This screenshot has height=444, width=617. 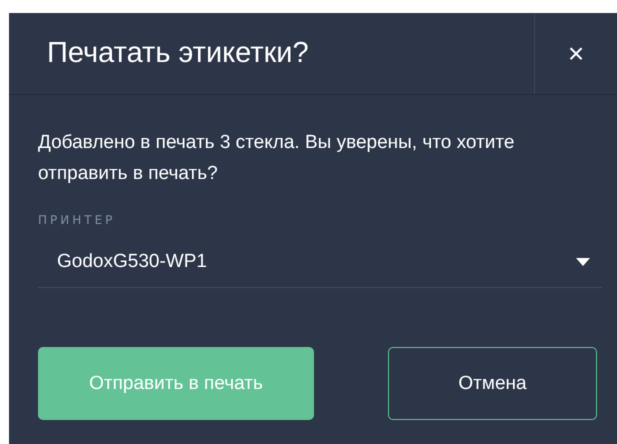 I want to click on close-button: ×, so click(x=576, y=53).